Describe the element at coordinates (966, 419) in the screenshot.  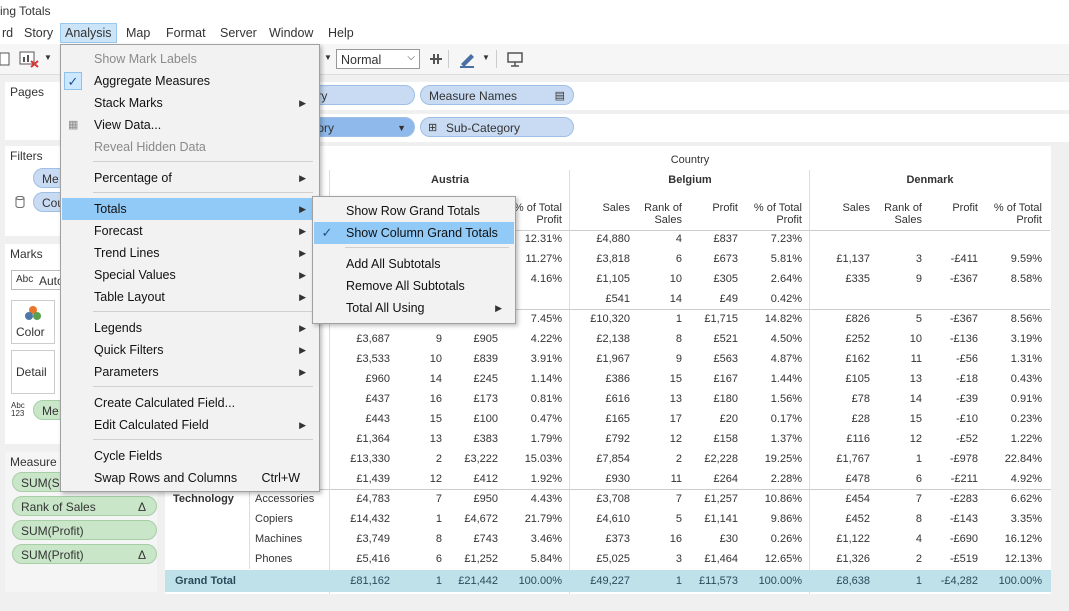
I see `table-cell: -£10` at that location.